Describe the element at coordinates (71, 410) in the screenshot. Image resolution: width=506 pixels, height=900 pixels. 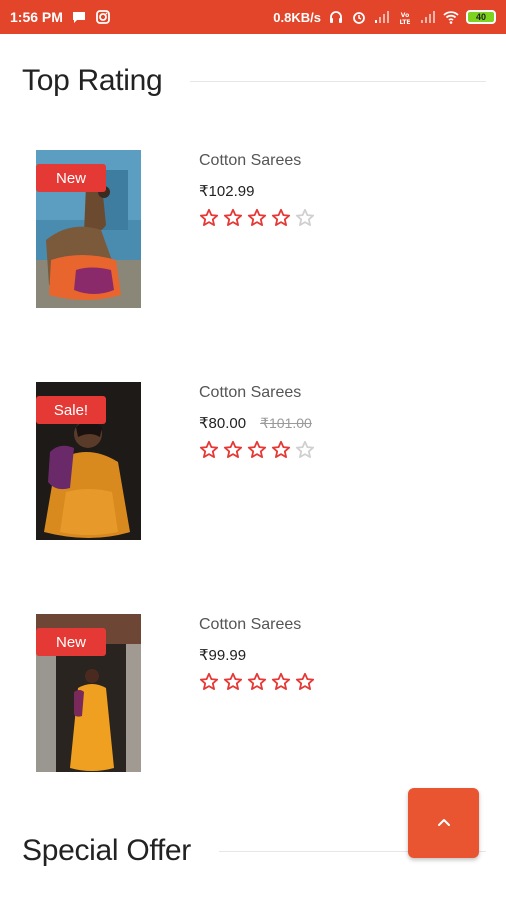
I see `product-badge: Sale!` at that location.